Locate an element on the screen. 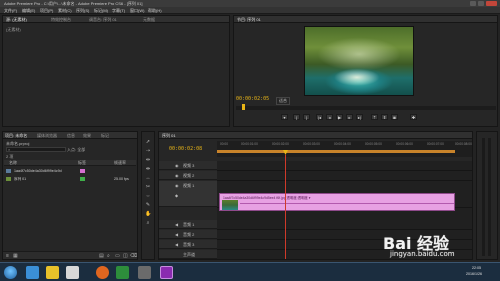  audio-meter-left is located at coordinates (483, 197).